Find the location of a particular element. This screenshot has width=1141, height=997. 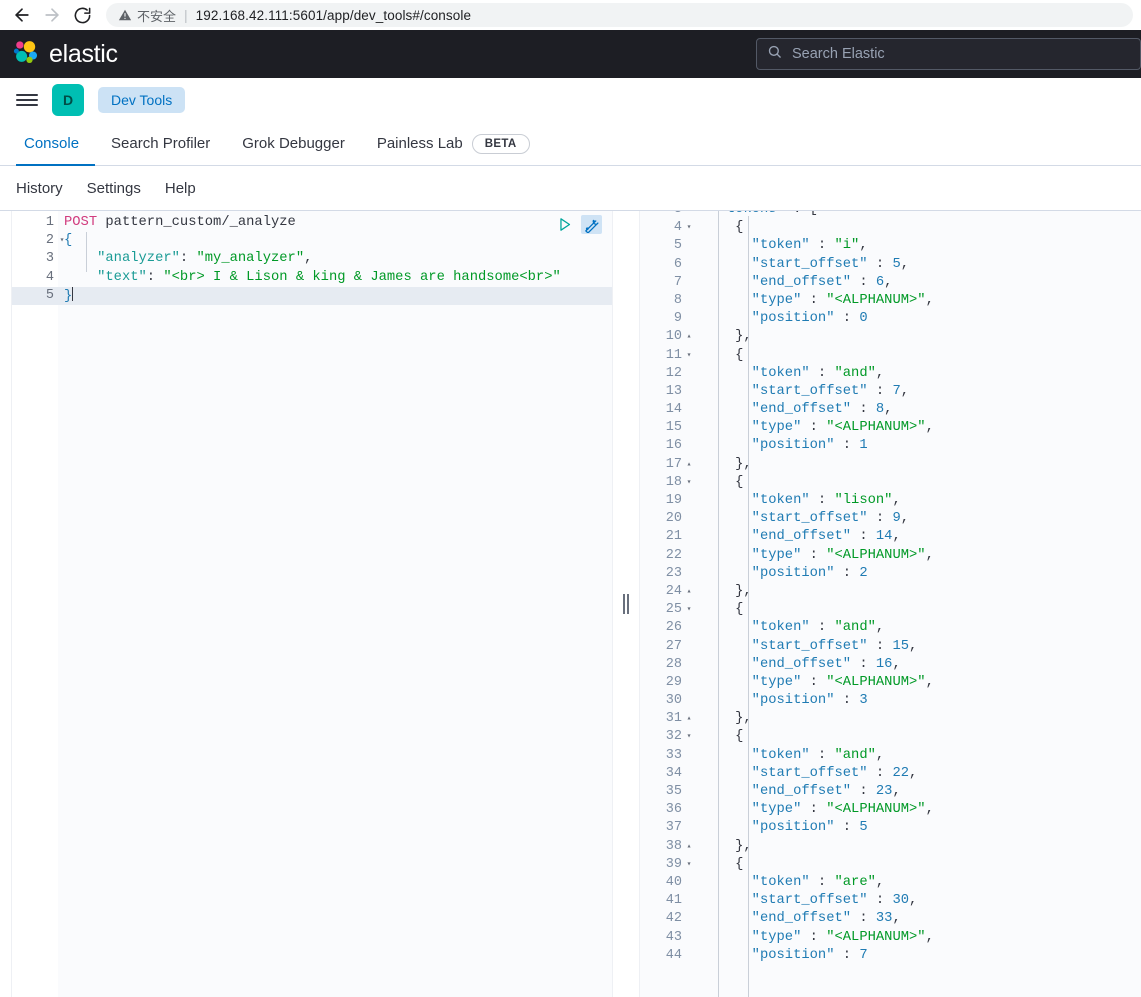

hamburger-menu-icon is located at coordinates (27, 100).